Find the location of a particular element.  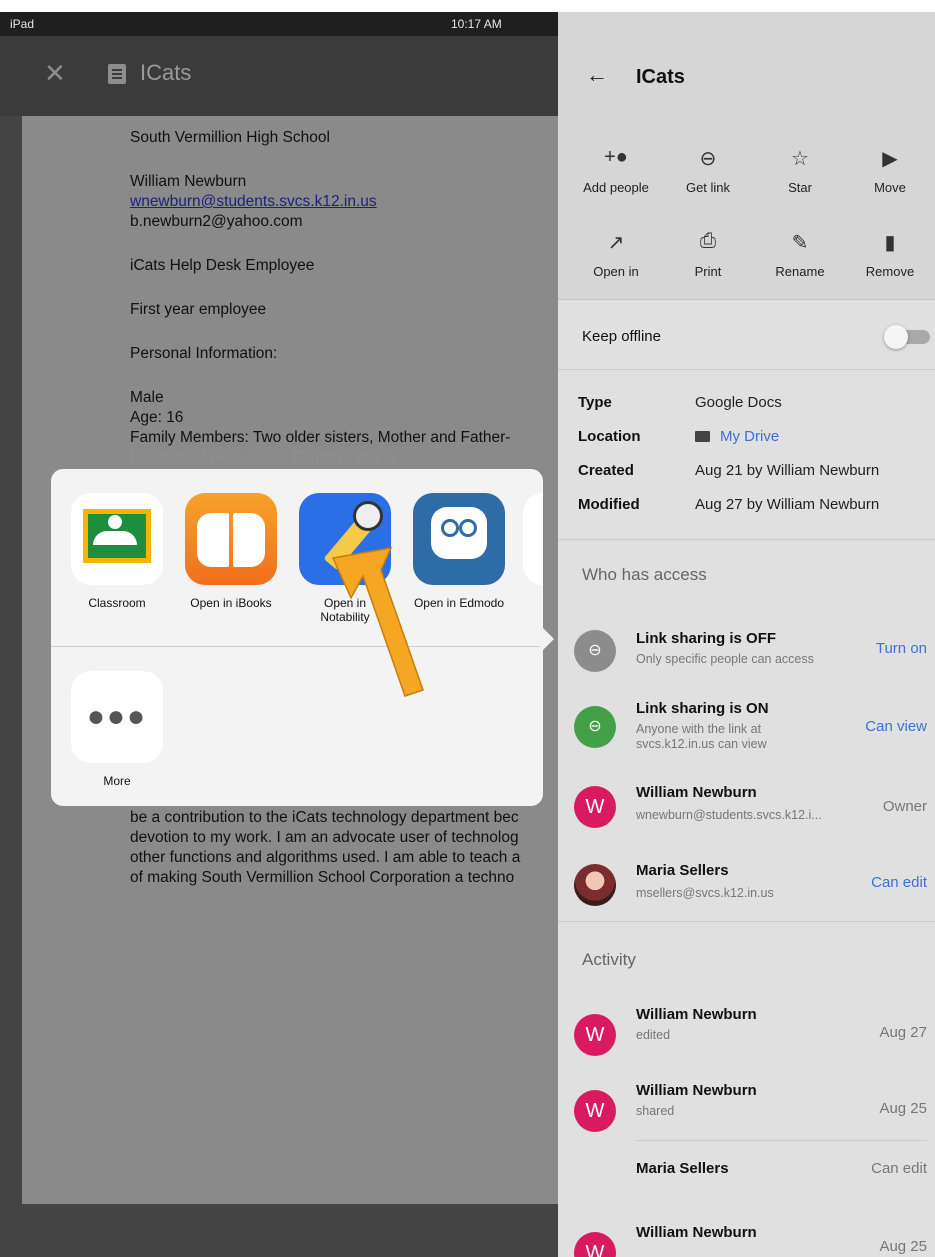

rename-icon: ✎ is located at coordinates (800, 243).